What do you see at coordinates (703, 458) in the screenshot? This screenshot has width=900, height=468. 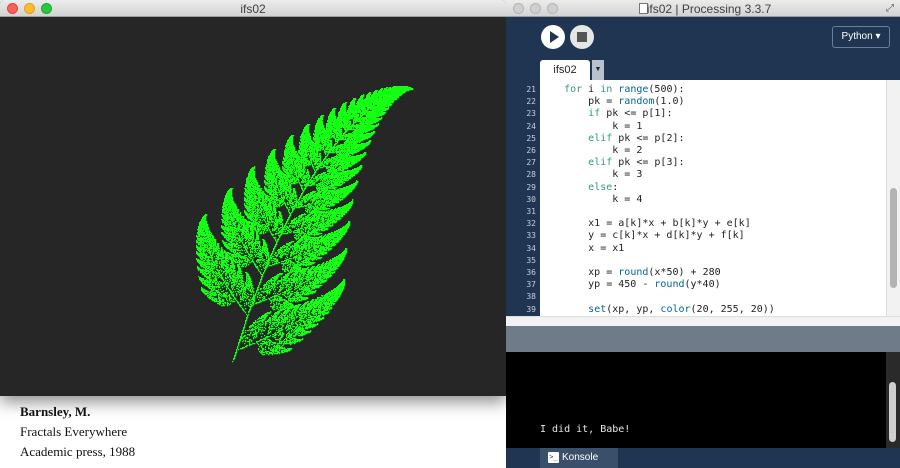 I see `ide-footer: >_ Konsole` at bounding box center [703, 458].